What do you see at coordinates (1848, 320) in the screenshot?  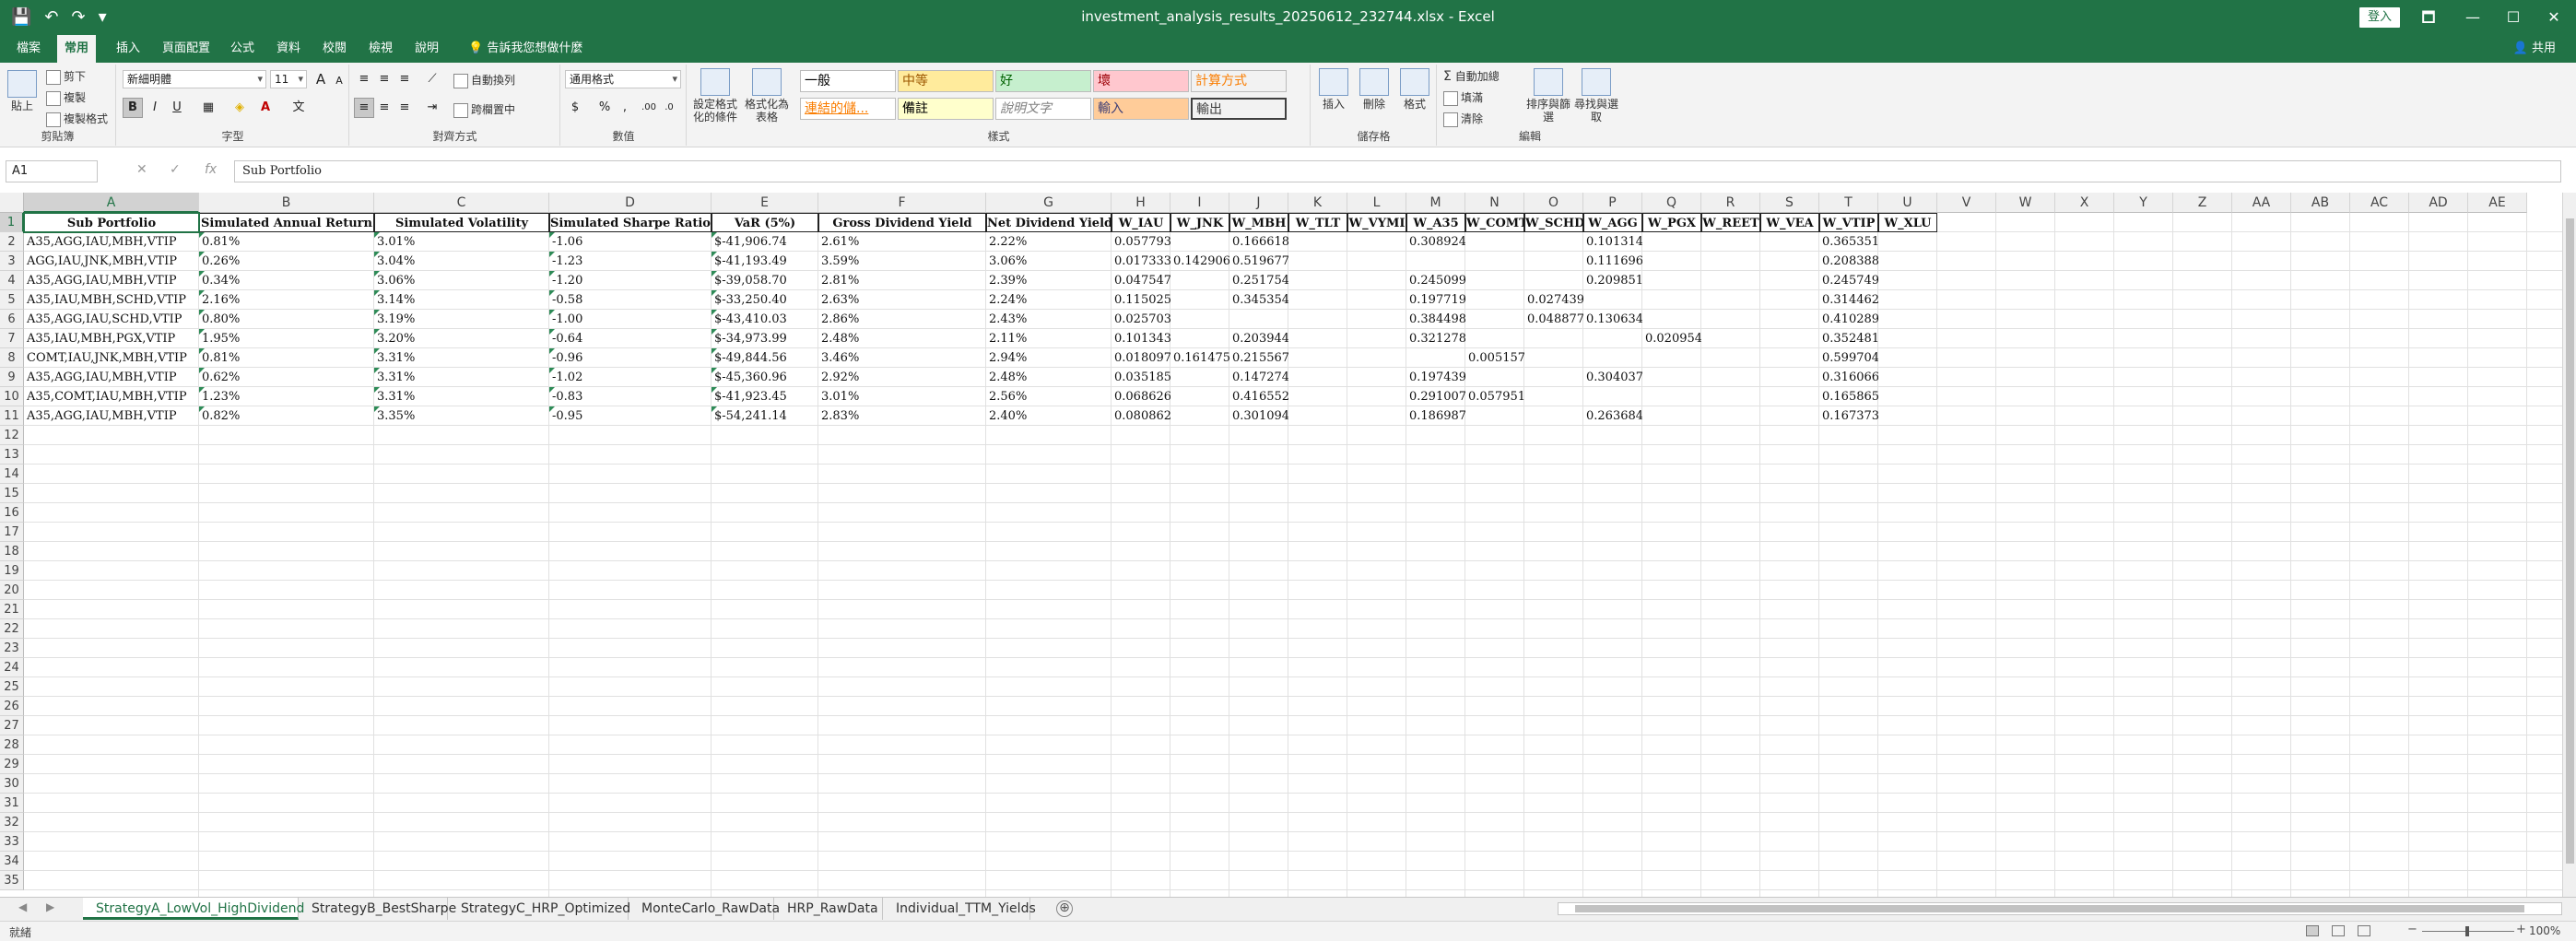 I see `data-cell: 0.410289` at bounding box center [1848, 320].